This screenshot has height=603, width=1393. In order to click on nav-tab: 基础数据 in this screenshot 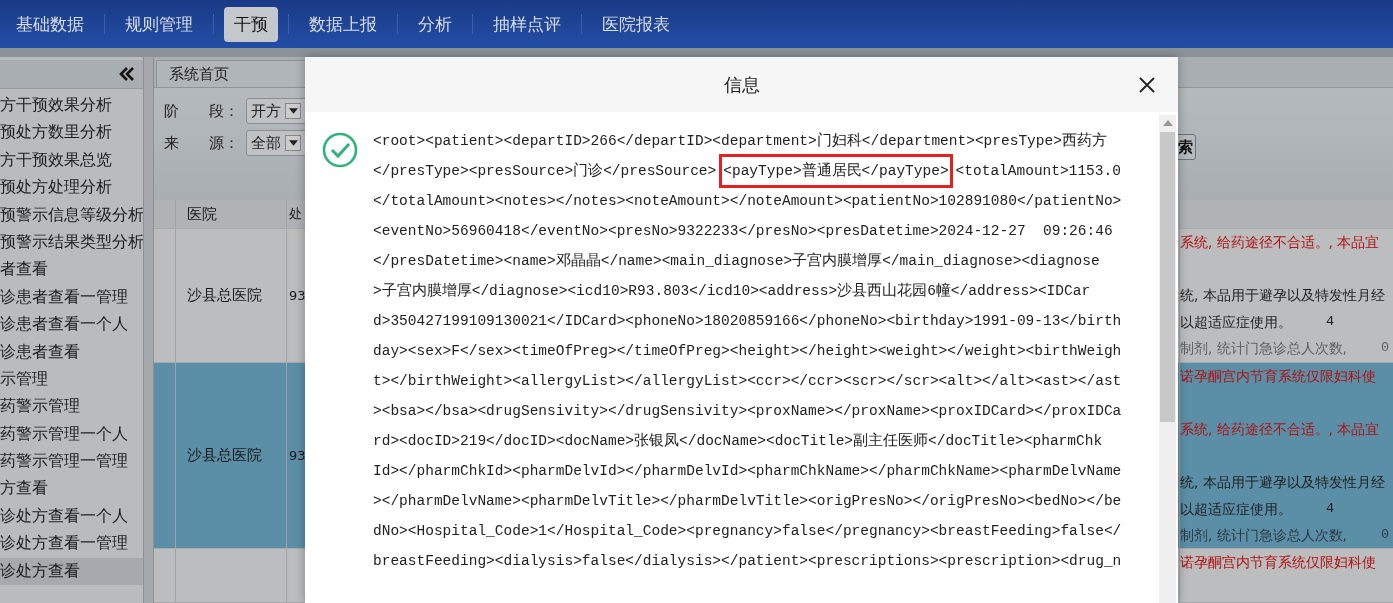, I will do `click(50, 24)`.